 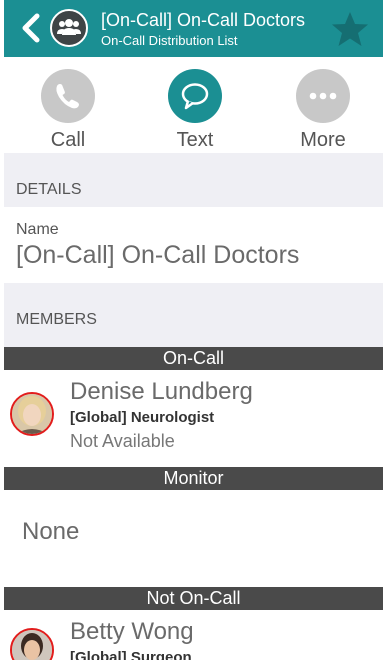 I want to click on more-dots-icon, so click(x=323, y=96).